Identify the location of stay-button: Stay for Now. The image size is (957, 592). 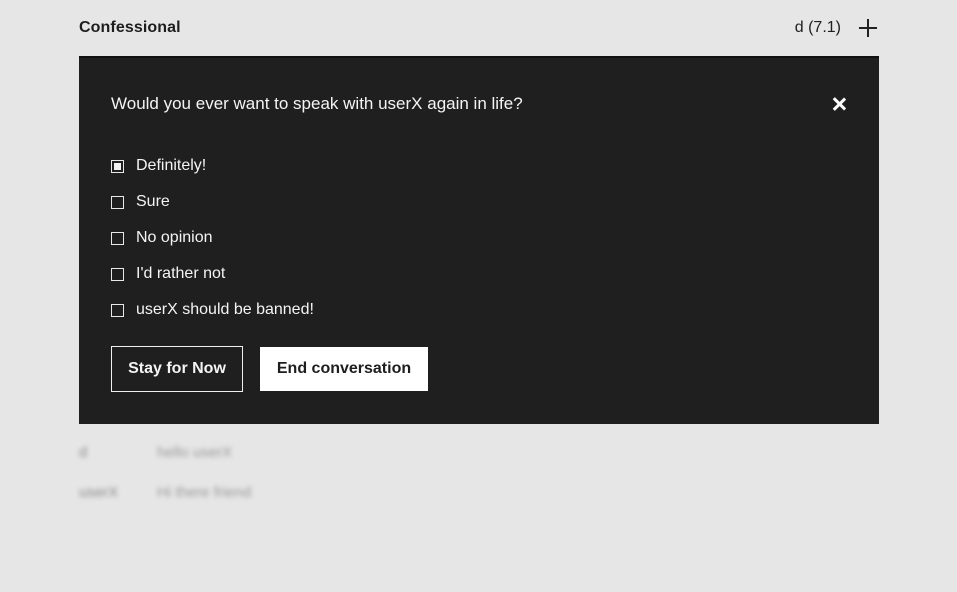
(177, 369).